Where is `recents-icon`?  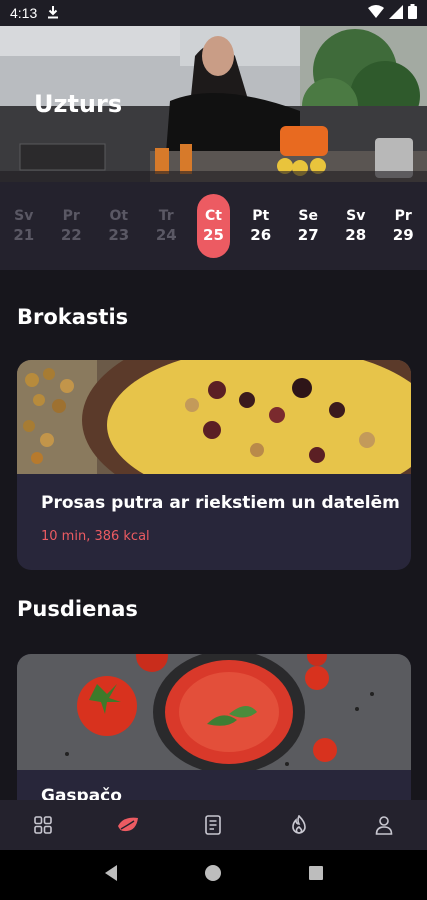 recents-icon is located at coordinates (316, 875).